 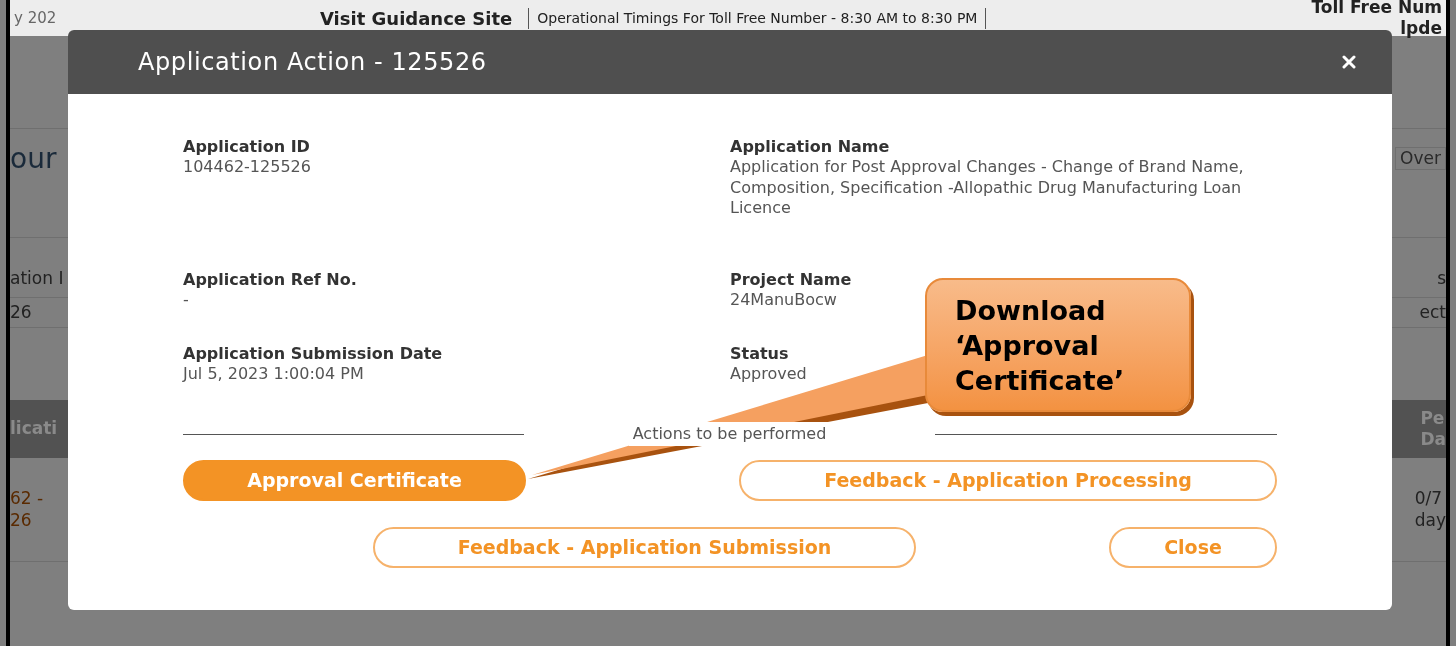 What do you see at coordinates (791, 279) in the screenshot?
I see `field-label: Project Name` at bounding box center [791, 279].